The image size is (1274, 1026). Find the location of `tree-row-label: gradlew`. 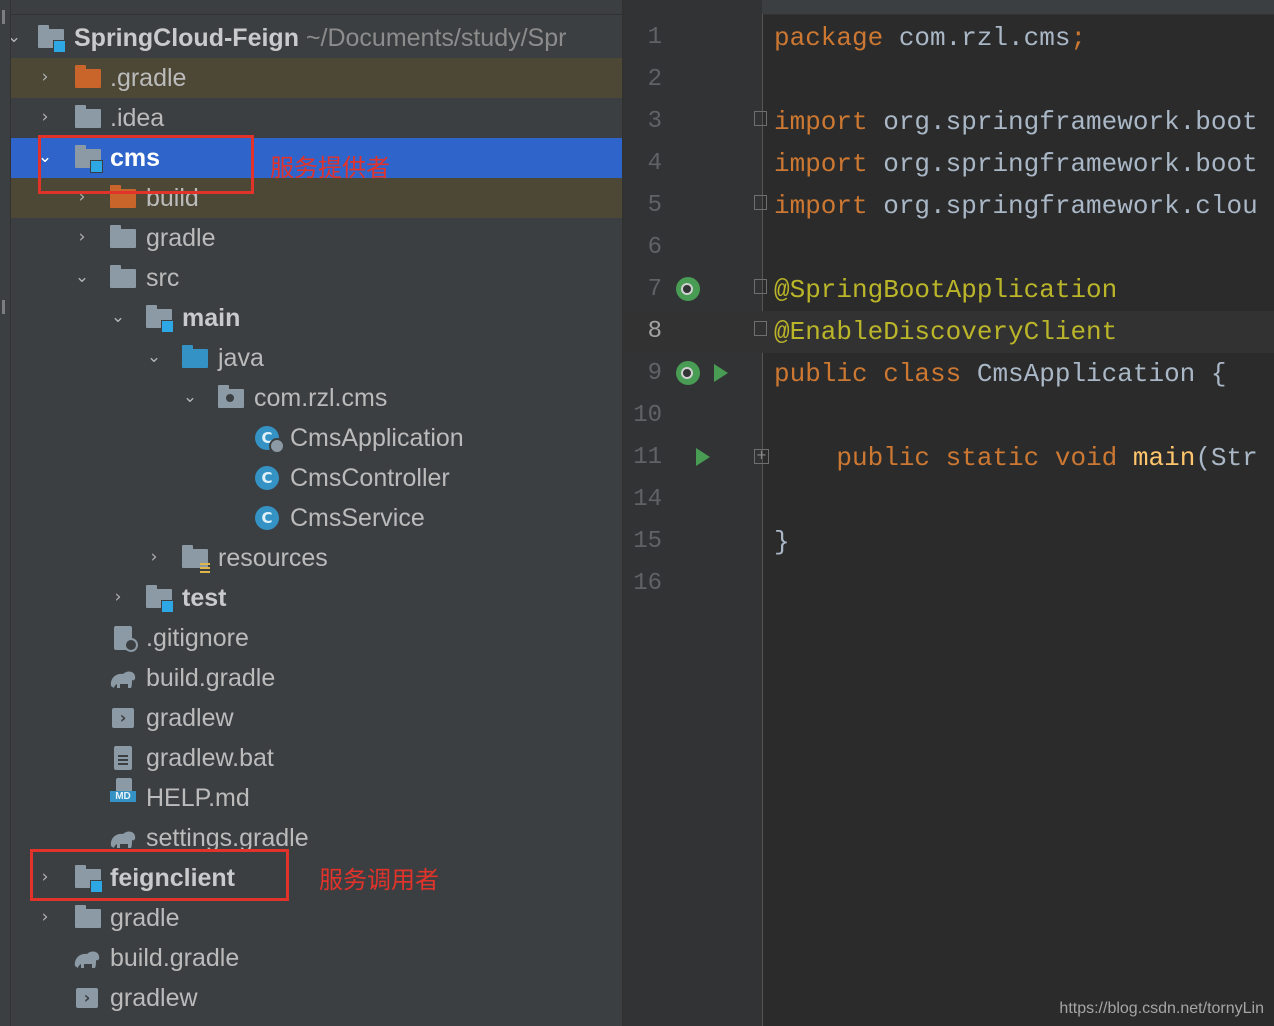

tree-row-label: gradlew is located at coordinates (190, 718).